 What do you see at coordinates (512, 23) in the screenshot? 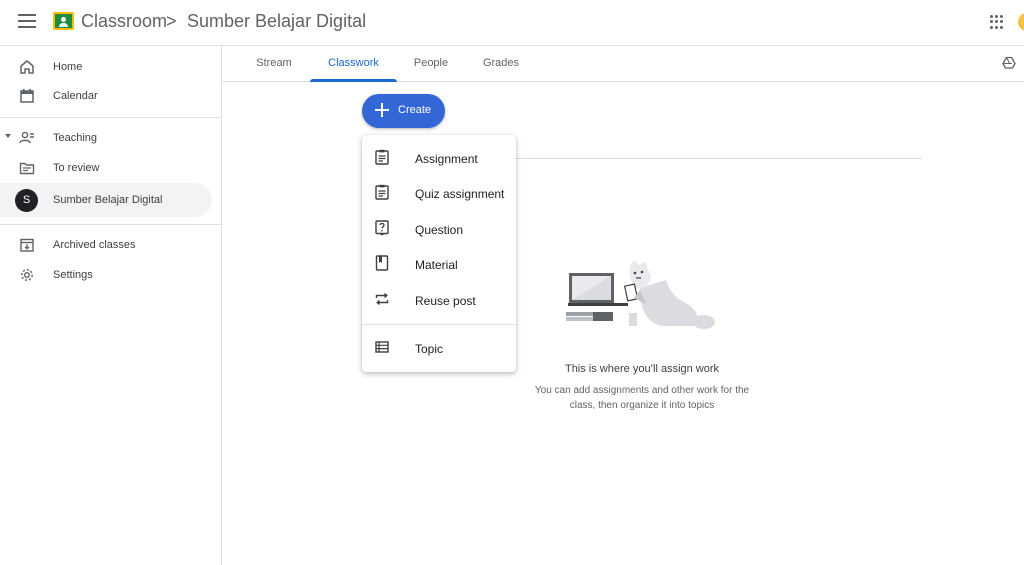
I see `top-app-bar: Classroom > Sumber Belajar Digital` at bounding box center [512, 23].